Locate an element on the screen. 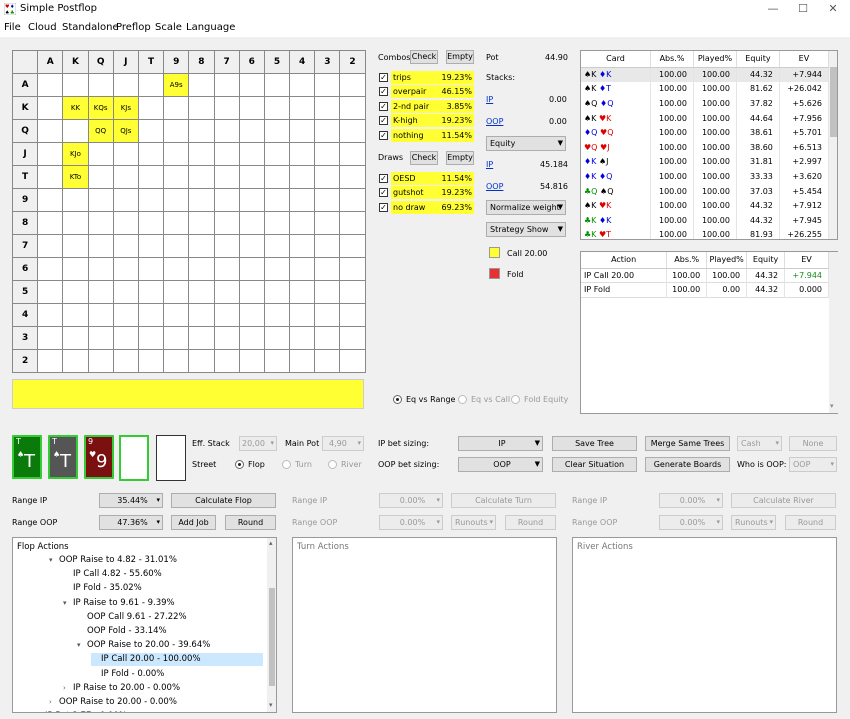 This screenshot has height=719, width=850. combo-filter-row: 2-nd pair 3.85% is located at coordinates (432, 106).